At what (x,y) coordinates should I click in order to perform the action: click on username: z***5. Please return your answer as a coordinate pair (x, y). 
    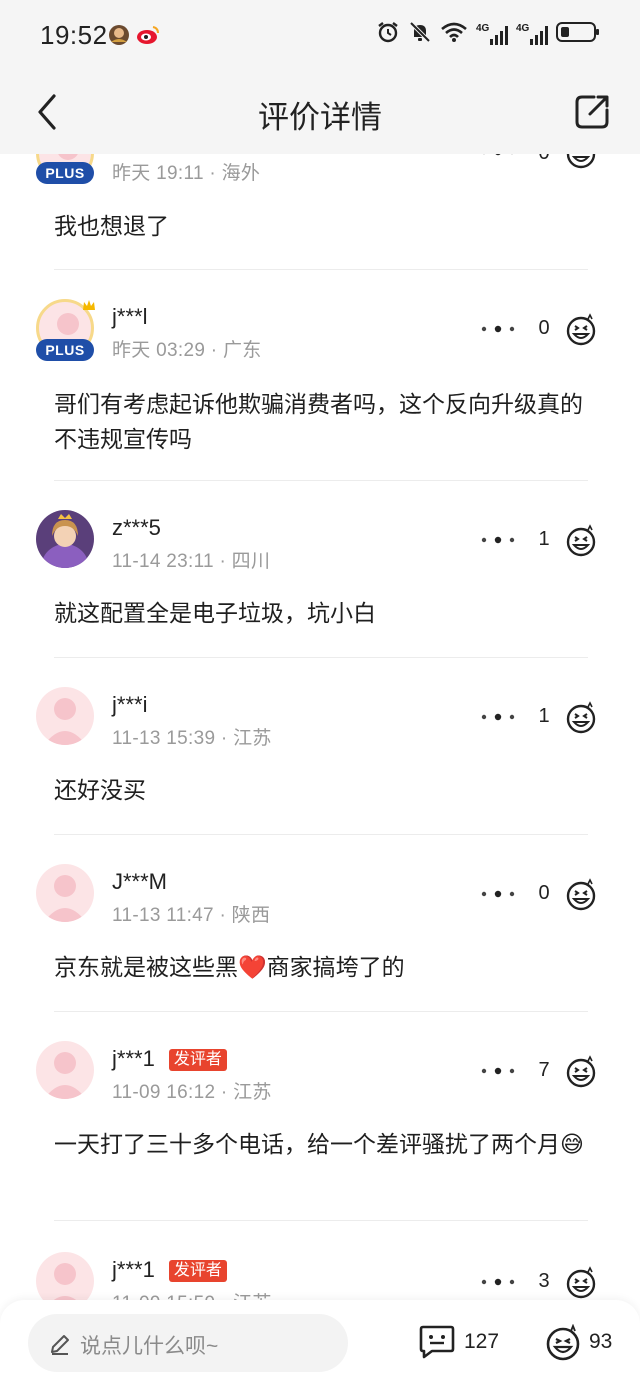
    Looking at the image, I should click on (136, 527).